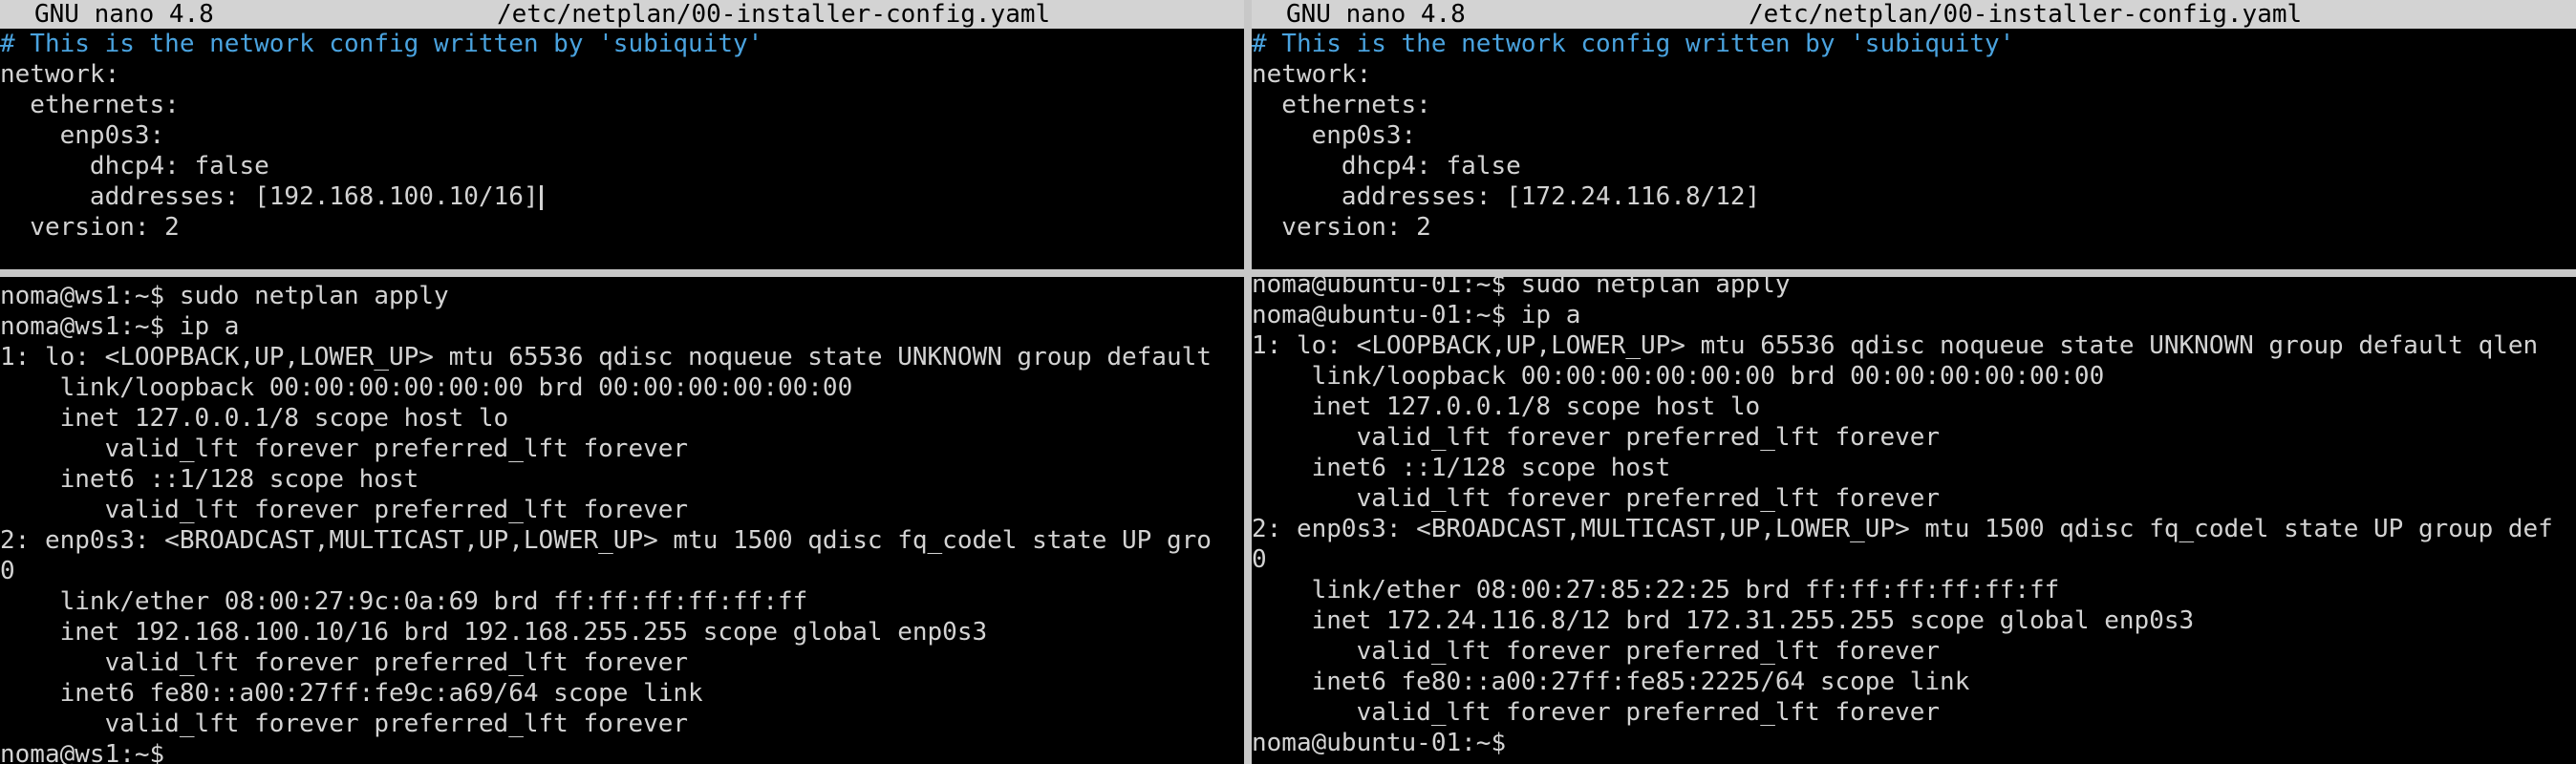 This screenshot has width=2576, height=764. What do you see at coordinates (622, 751) in the screenshot?
I see `terminal-prompt: noma@ws1:~$` at bounding box center [622, 751].